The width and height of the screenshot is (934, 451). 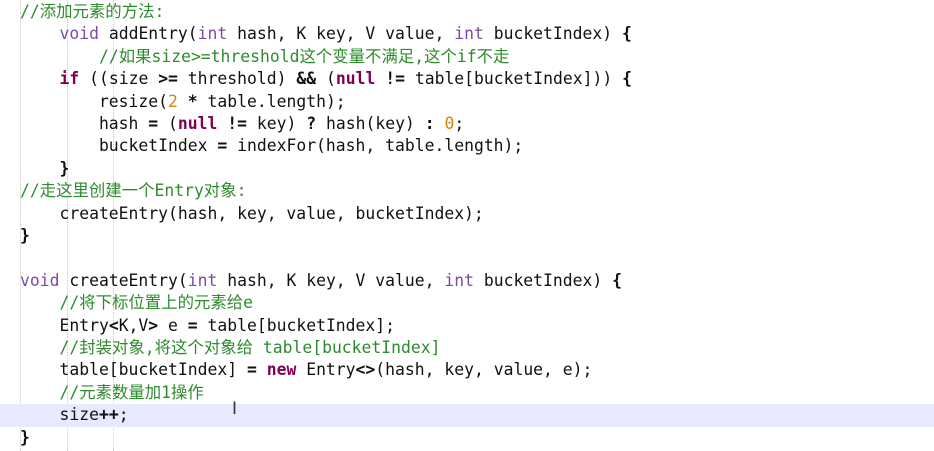 I want to click on code-token: table[bucketIndex];, so click(x=296, y=325).